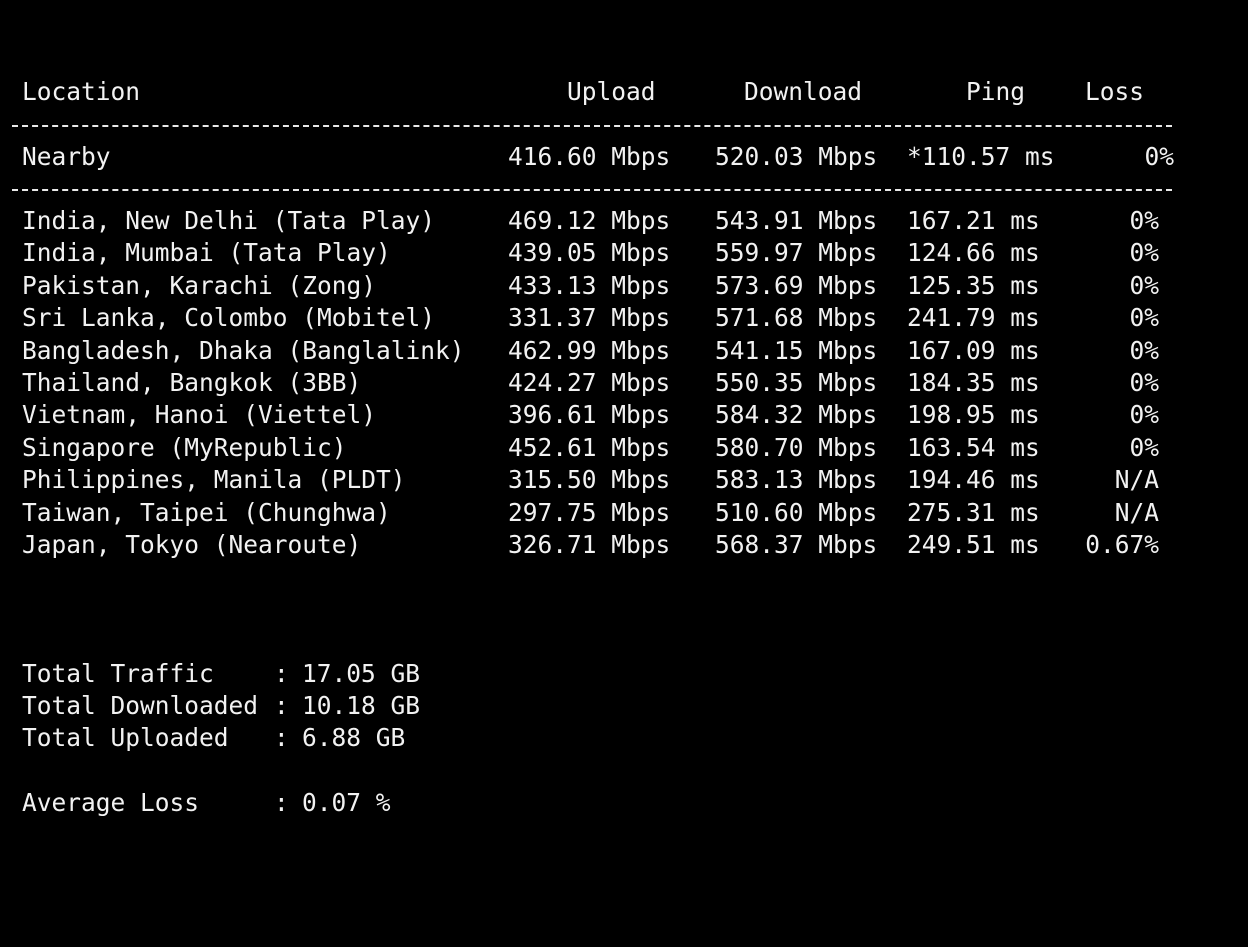 The height and width of the screenshot is (947, 1248). What do you see at coordinates (199, 285) in the screenshot?
I see `row-location: Pakistan, Karachi (Zong)` at bounding box center [199, 285].